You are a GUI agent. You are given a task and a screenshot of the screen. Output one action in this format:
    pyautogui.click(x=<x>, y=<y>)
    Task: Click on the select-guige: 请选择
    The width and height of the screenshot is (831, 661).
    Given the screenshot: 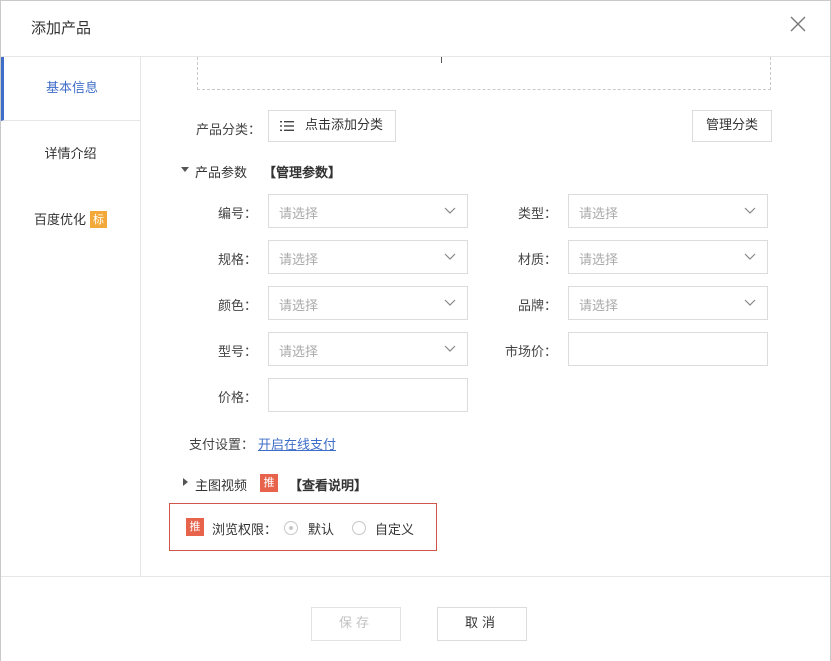 What is the action you would take?
    pyautogui.click(x=368, y=257)
    